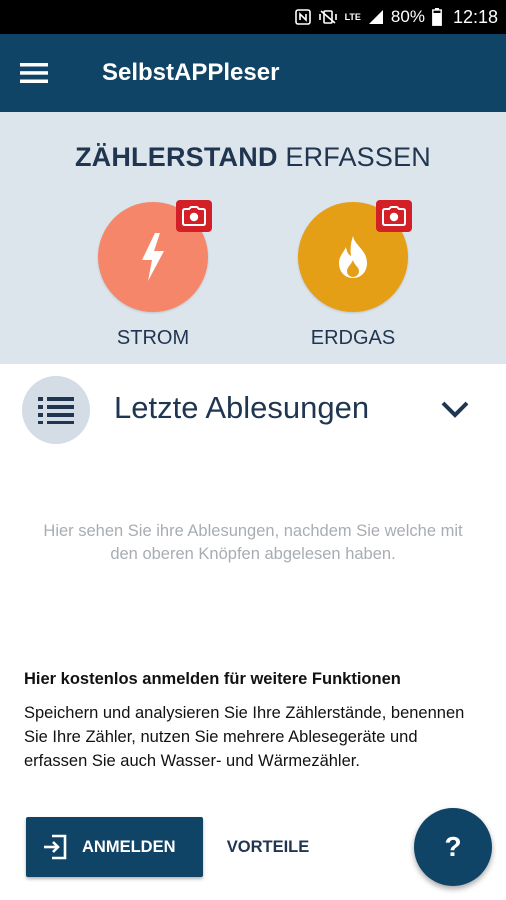  Describe the element at coordinates (253, 17) in the screenshot. I see `status-bar: LTE 80% 12:18` at that location.